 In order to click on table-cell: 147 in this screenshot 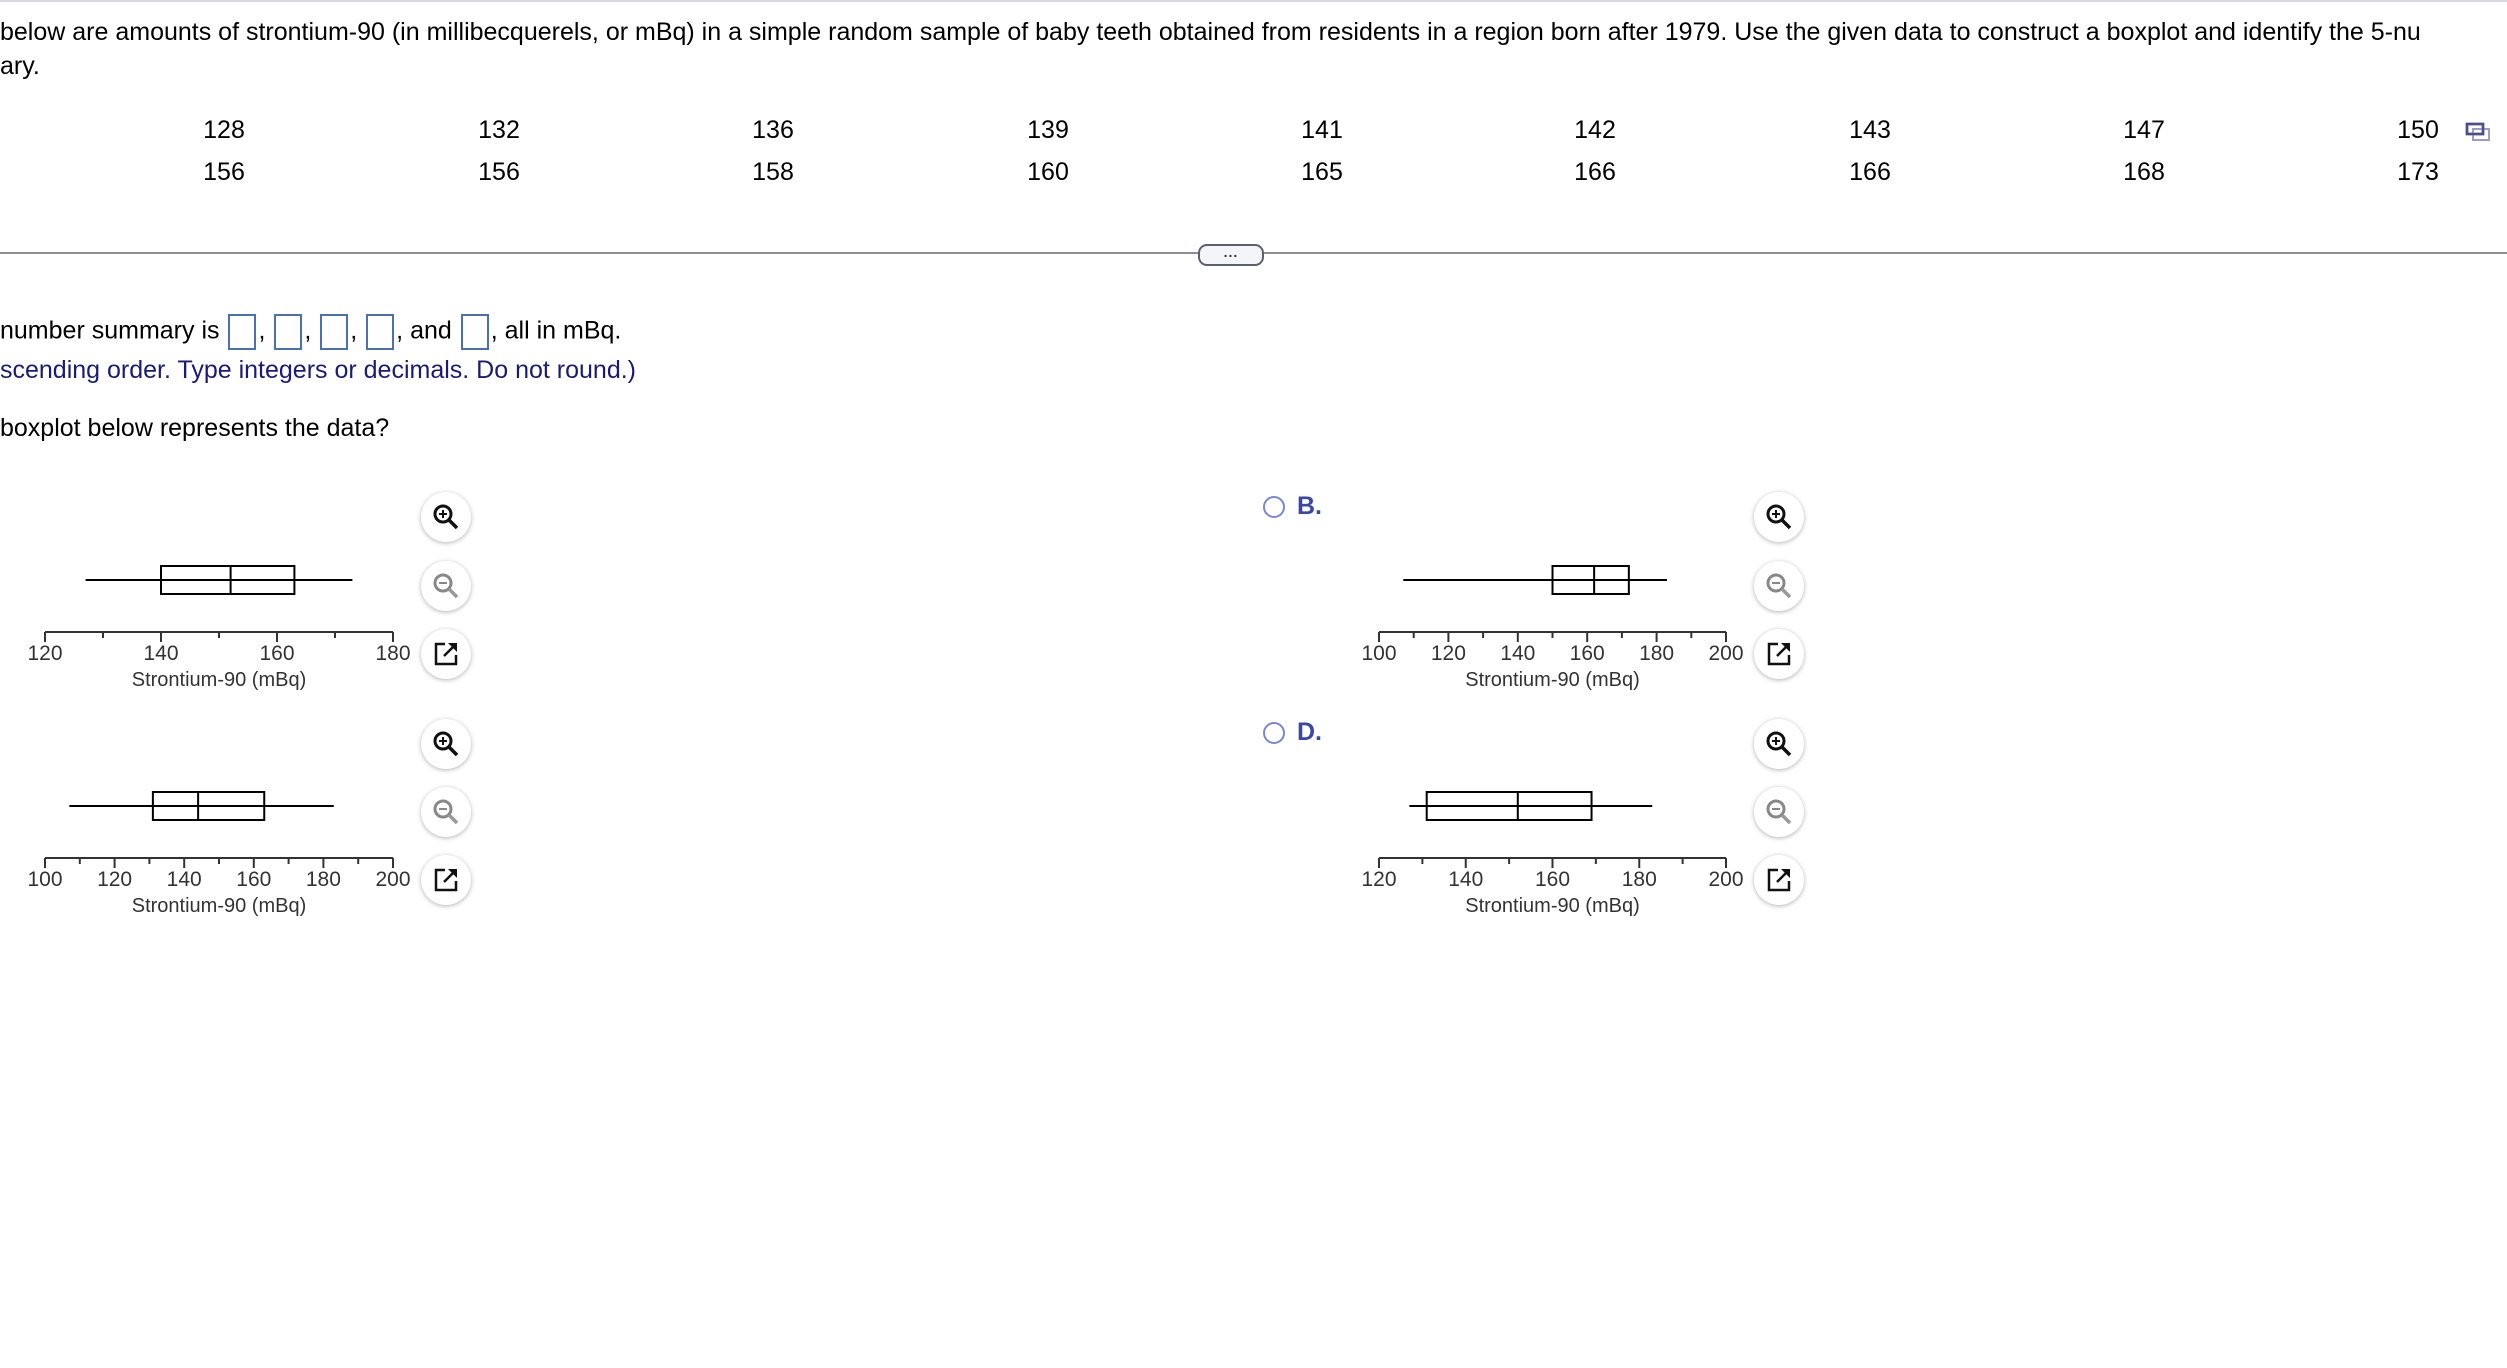, I will do `click(2144, 130)`.